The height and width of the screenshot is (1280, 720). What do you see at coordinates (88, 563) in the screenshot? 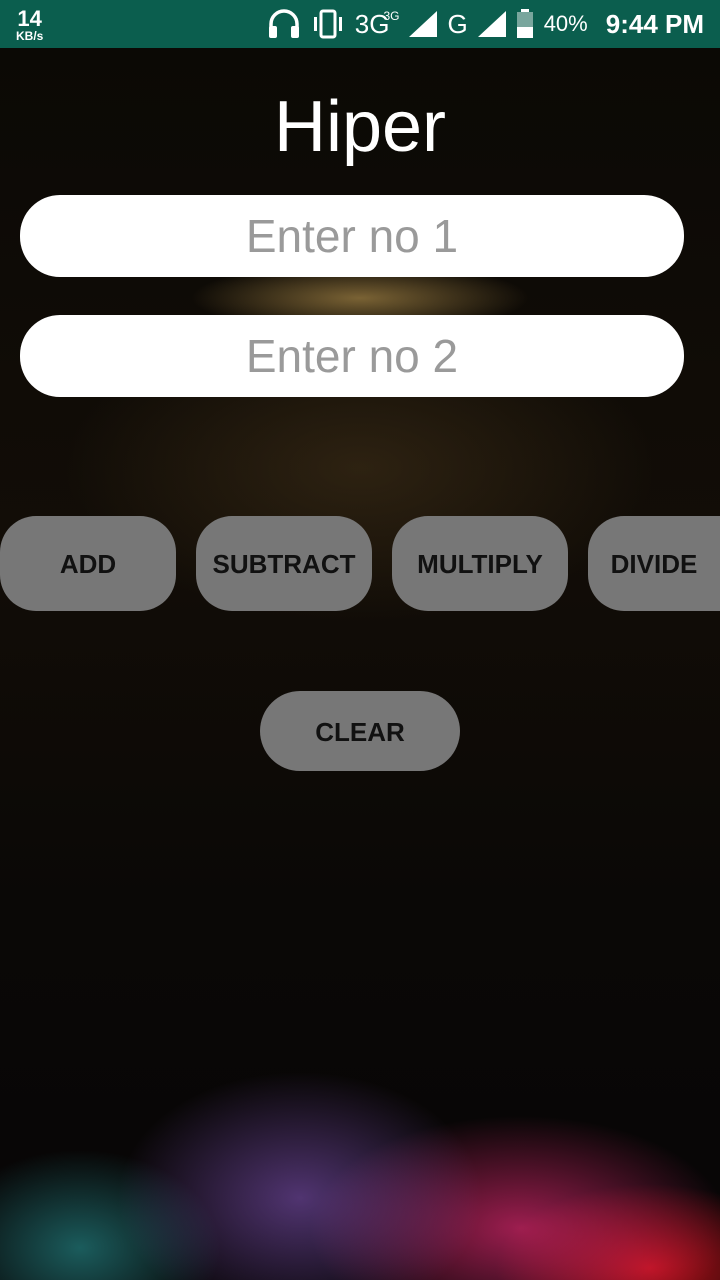
I see `add-button: ADD` at bounding box center [88, 563].